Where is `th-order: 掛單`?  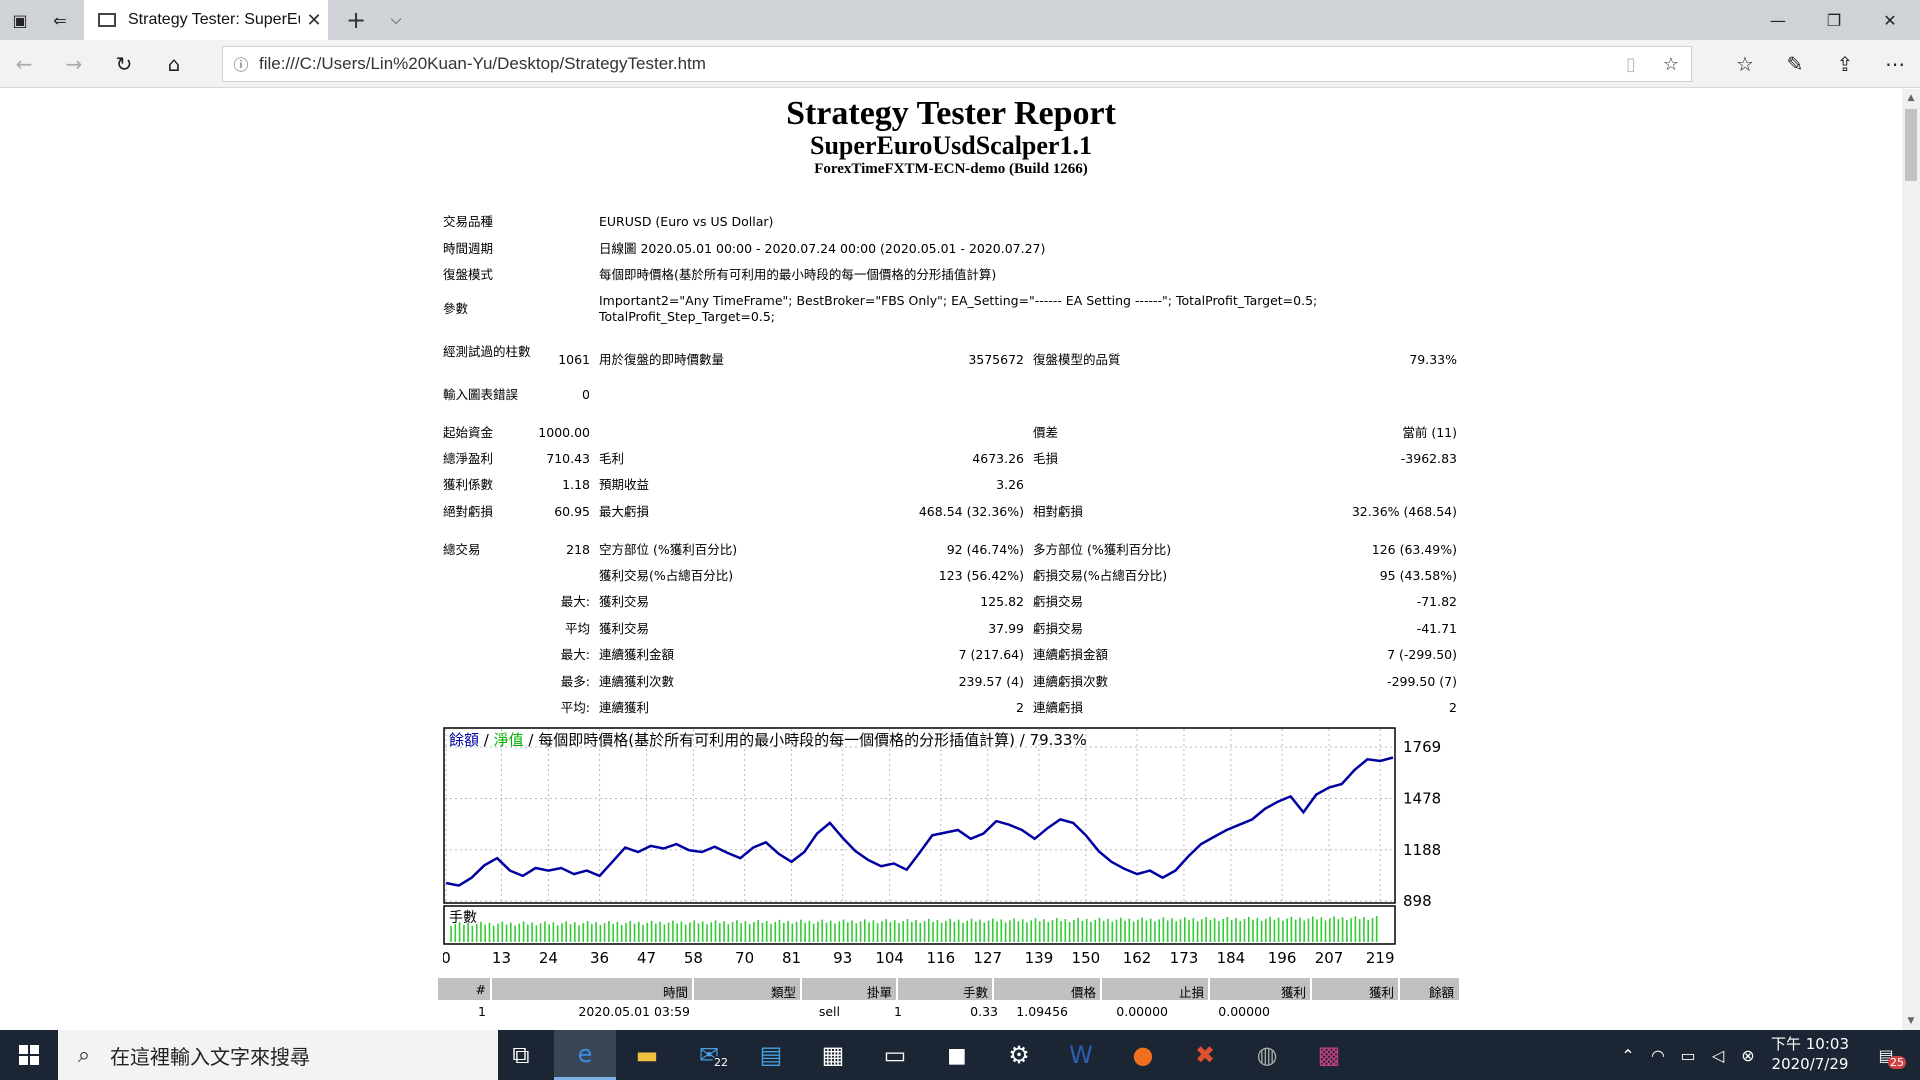
th-order: 掛單 is located at coordinates (879, 992).